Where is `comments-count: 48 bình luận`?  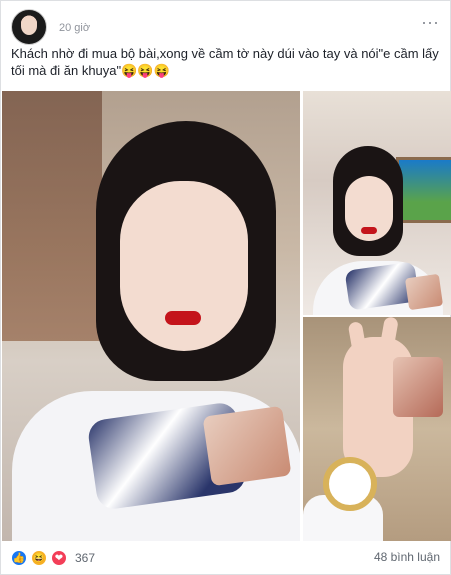
comments-count: 48 bình luận is located at coordinates (407, 557).